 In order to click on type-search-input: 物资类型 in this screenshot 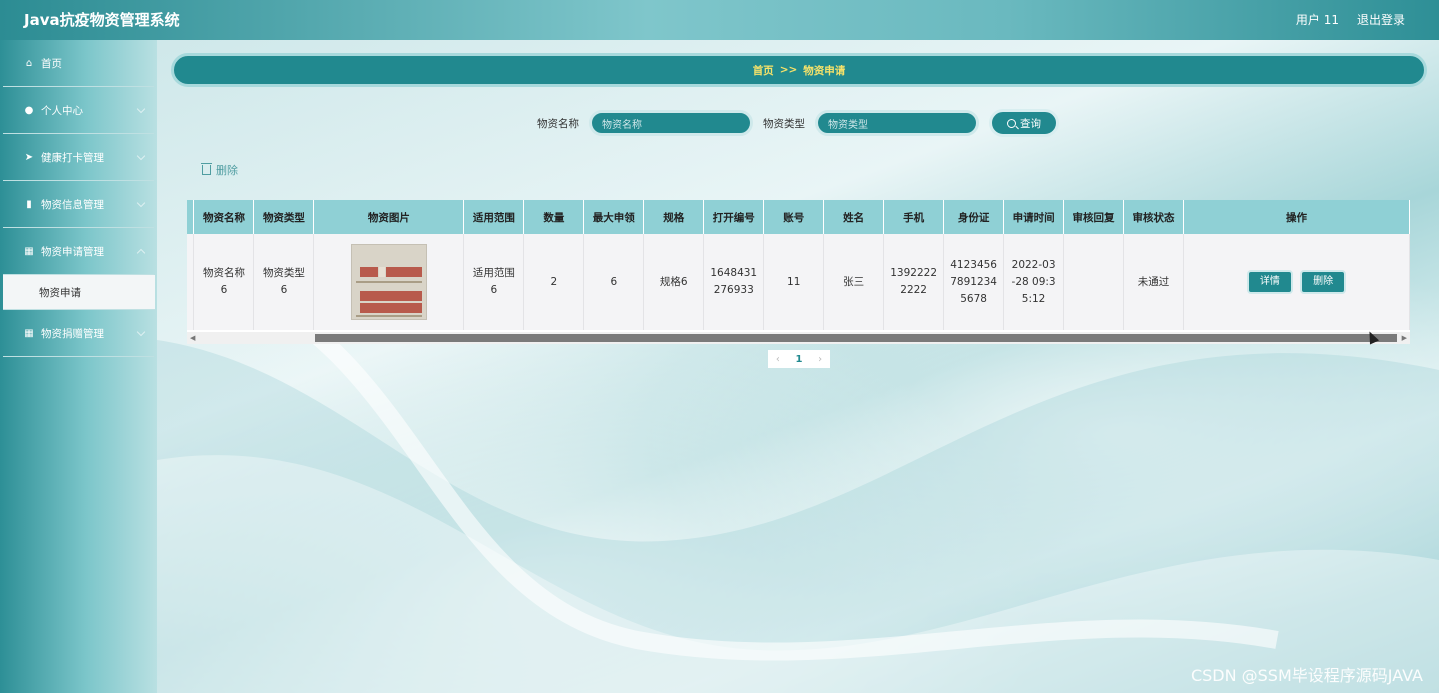, I will do `click(897, 123)`.